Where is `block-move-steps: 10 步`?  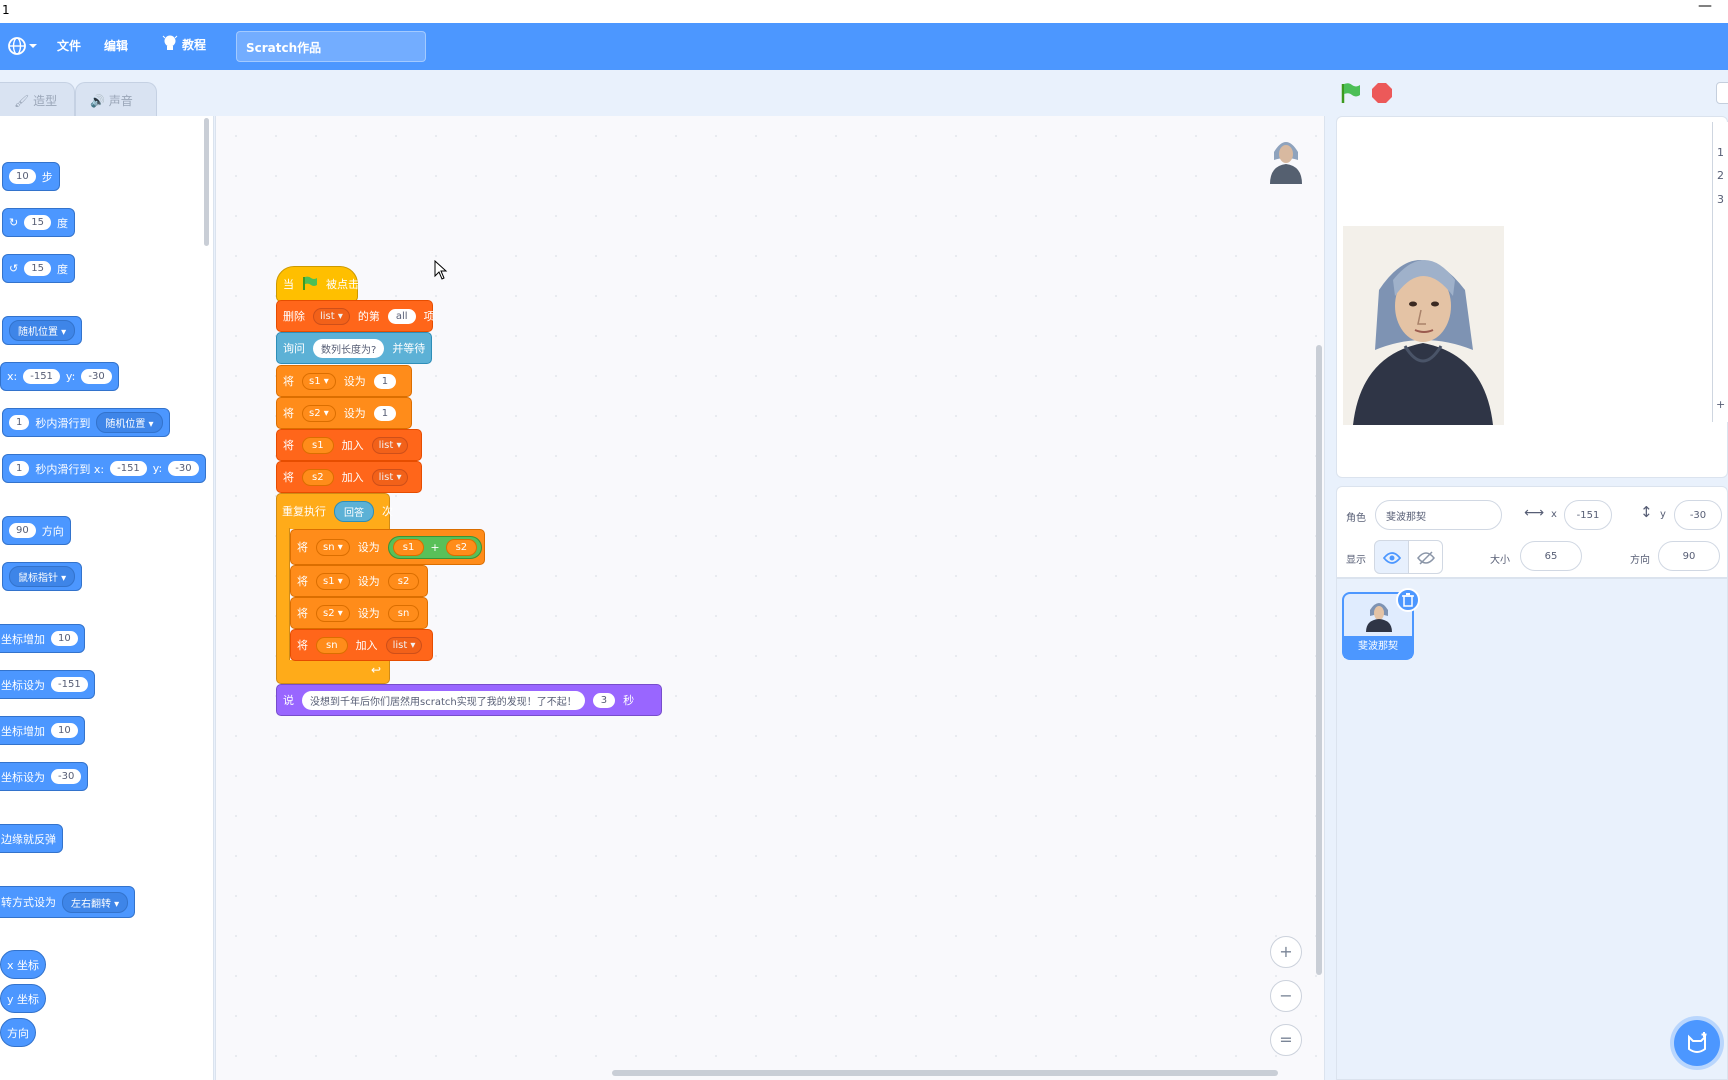 block-move-steps: 10 步 is located at coordinates (31, 176).